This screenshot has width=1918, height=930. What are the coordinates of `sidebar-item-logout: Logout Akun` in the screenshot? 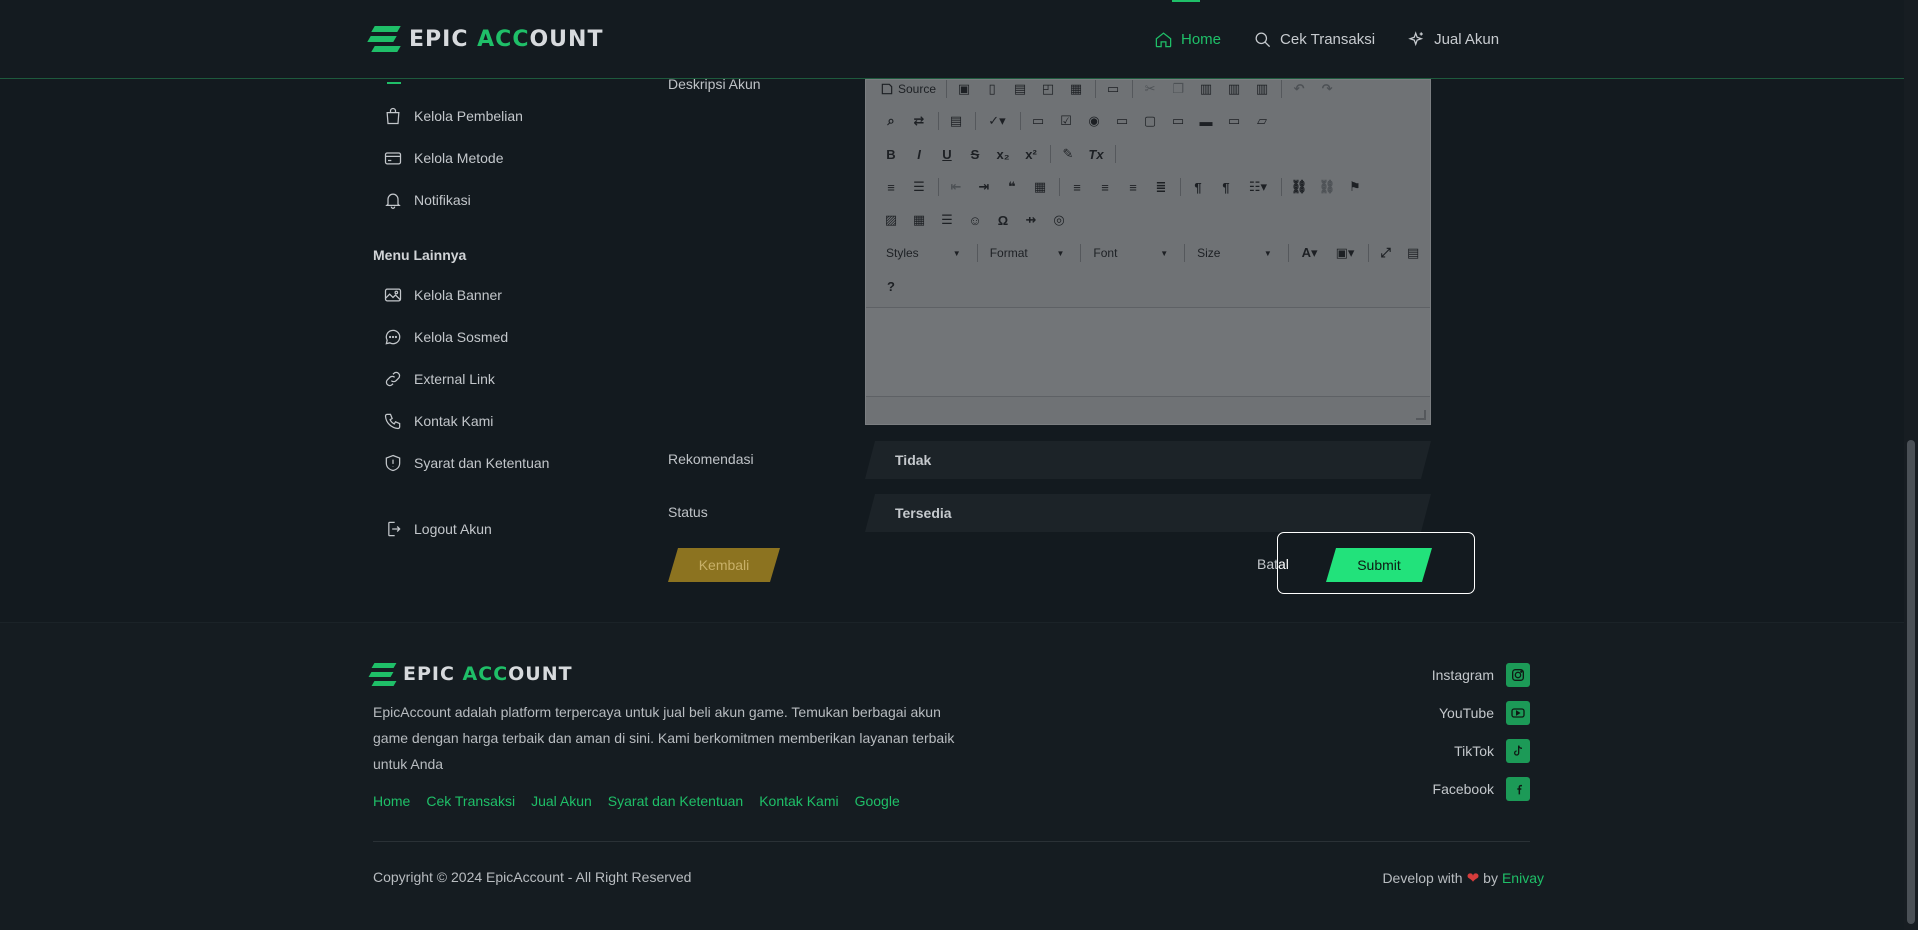 It's located at (437, 529).